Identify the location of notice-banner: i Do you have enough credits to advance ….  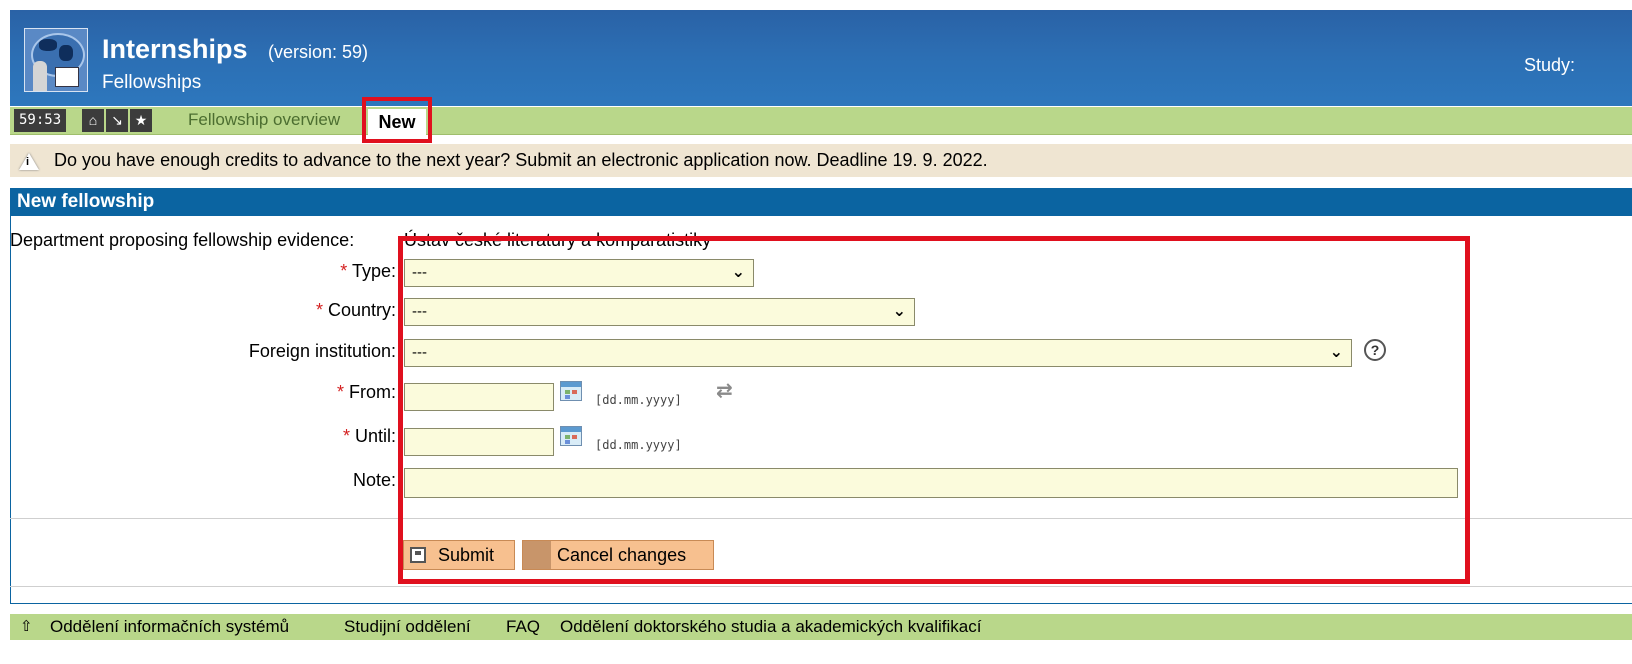
(821, 160).